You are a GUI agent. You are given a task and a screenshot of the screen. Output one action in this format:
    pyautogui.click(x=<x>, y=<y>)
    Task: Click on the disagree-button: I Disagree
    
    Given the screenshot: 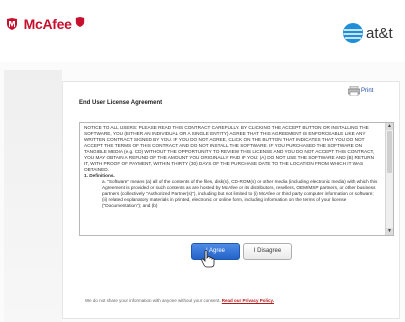 What is the action you would take?
    pyautogui.click(x=267, y=251)
    